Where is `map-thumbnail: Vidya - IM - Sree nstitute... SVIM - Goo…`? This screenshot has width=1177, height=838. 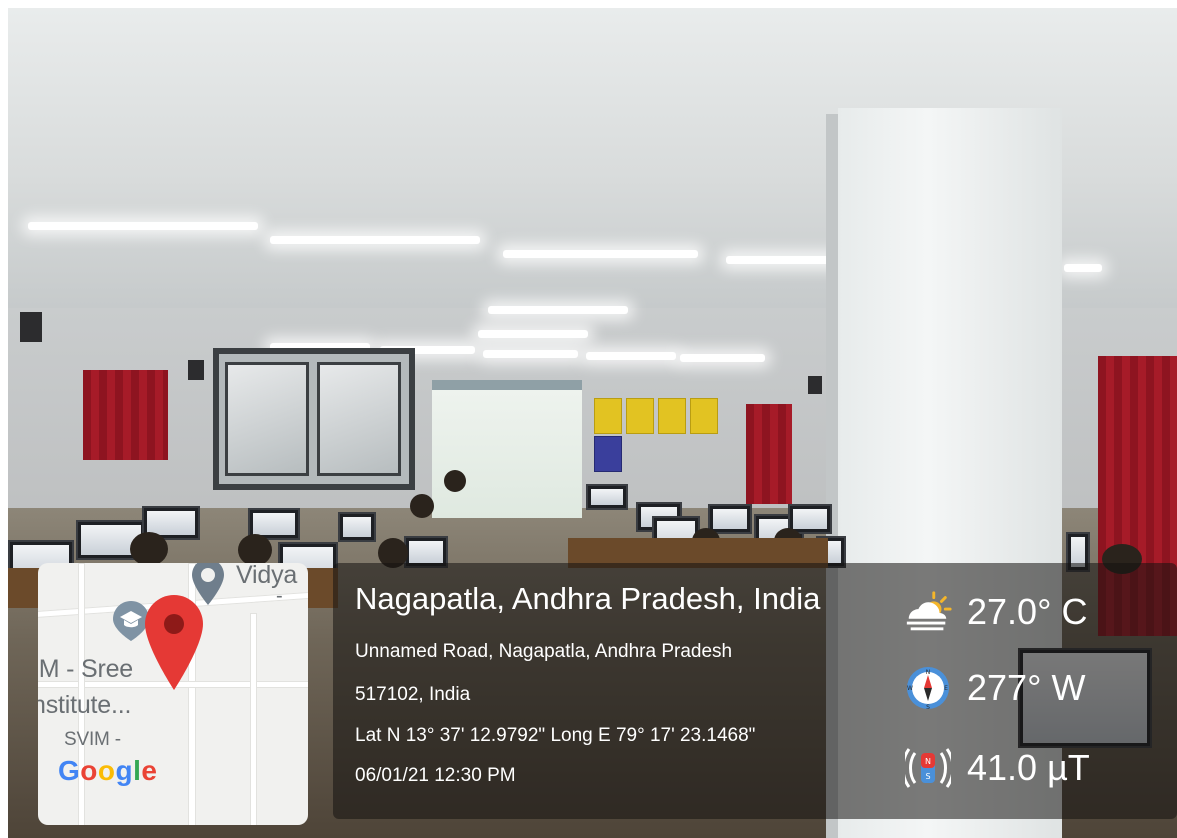
map-thumbnail: Vidya - IM - Sree nstitute... SVIM - Goo… is located at coordinates (173, 694).